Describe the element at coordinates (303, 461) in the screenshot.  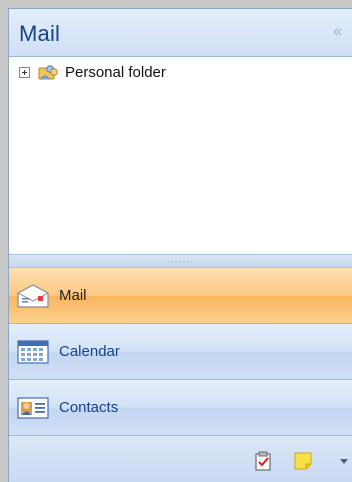
I see `notes-icon` at that location.